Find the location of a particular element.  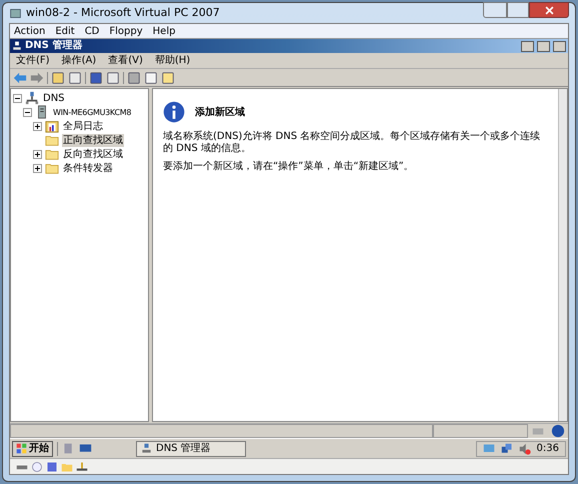

console-title: DNS 管理器 is located at coordinates (54, 46).